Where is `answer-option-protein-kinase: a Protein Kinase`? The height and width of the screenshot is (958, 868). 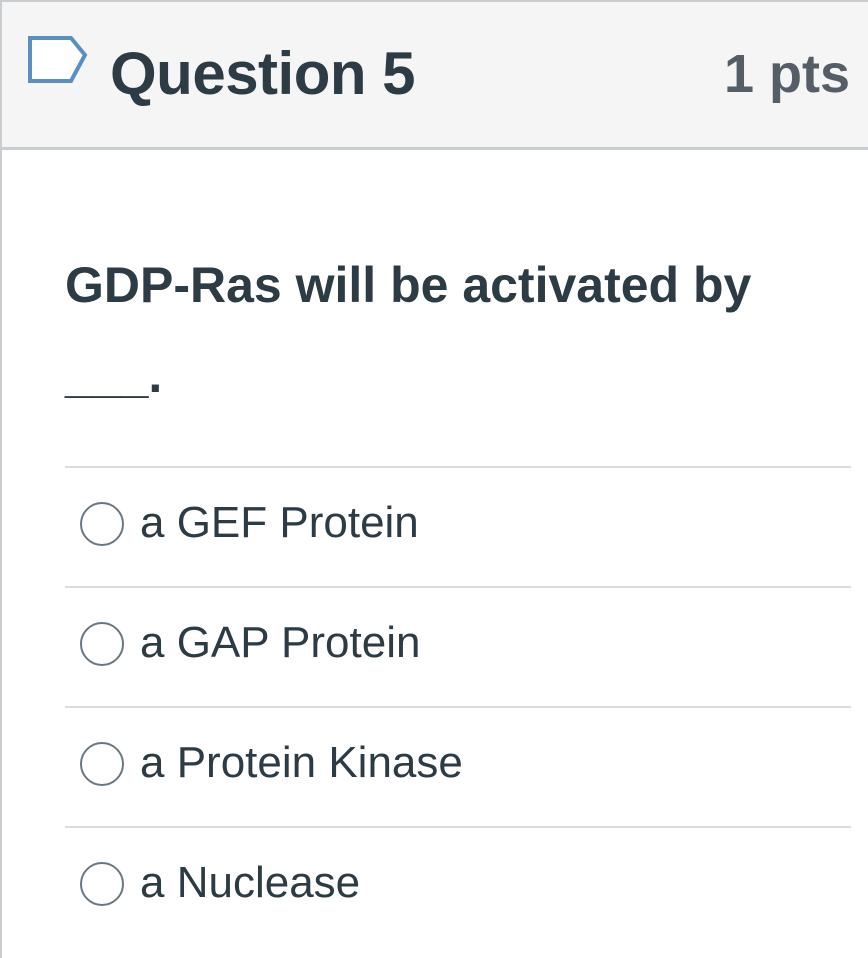 answer-option-protein-kinase: a Protein Kinase is located at coordinates (458, 766).